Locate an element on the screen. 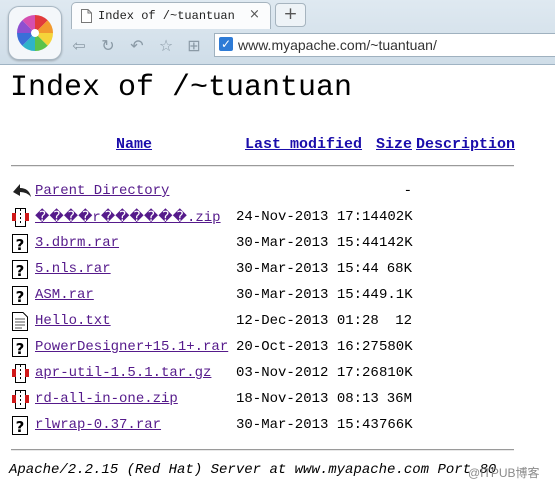 Image resolution: width=555 pixels, height=488 pixels. footer-divider is located at coordinates (262, 450).